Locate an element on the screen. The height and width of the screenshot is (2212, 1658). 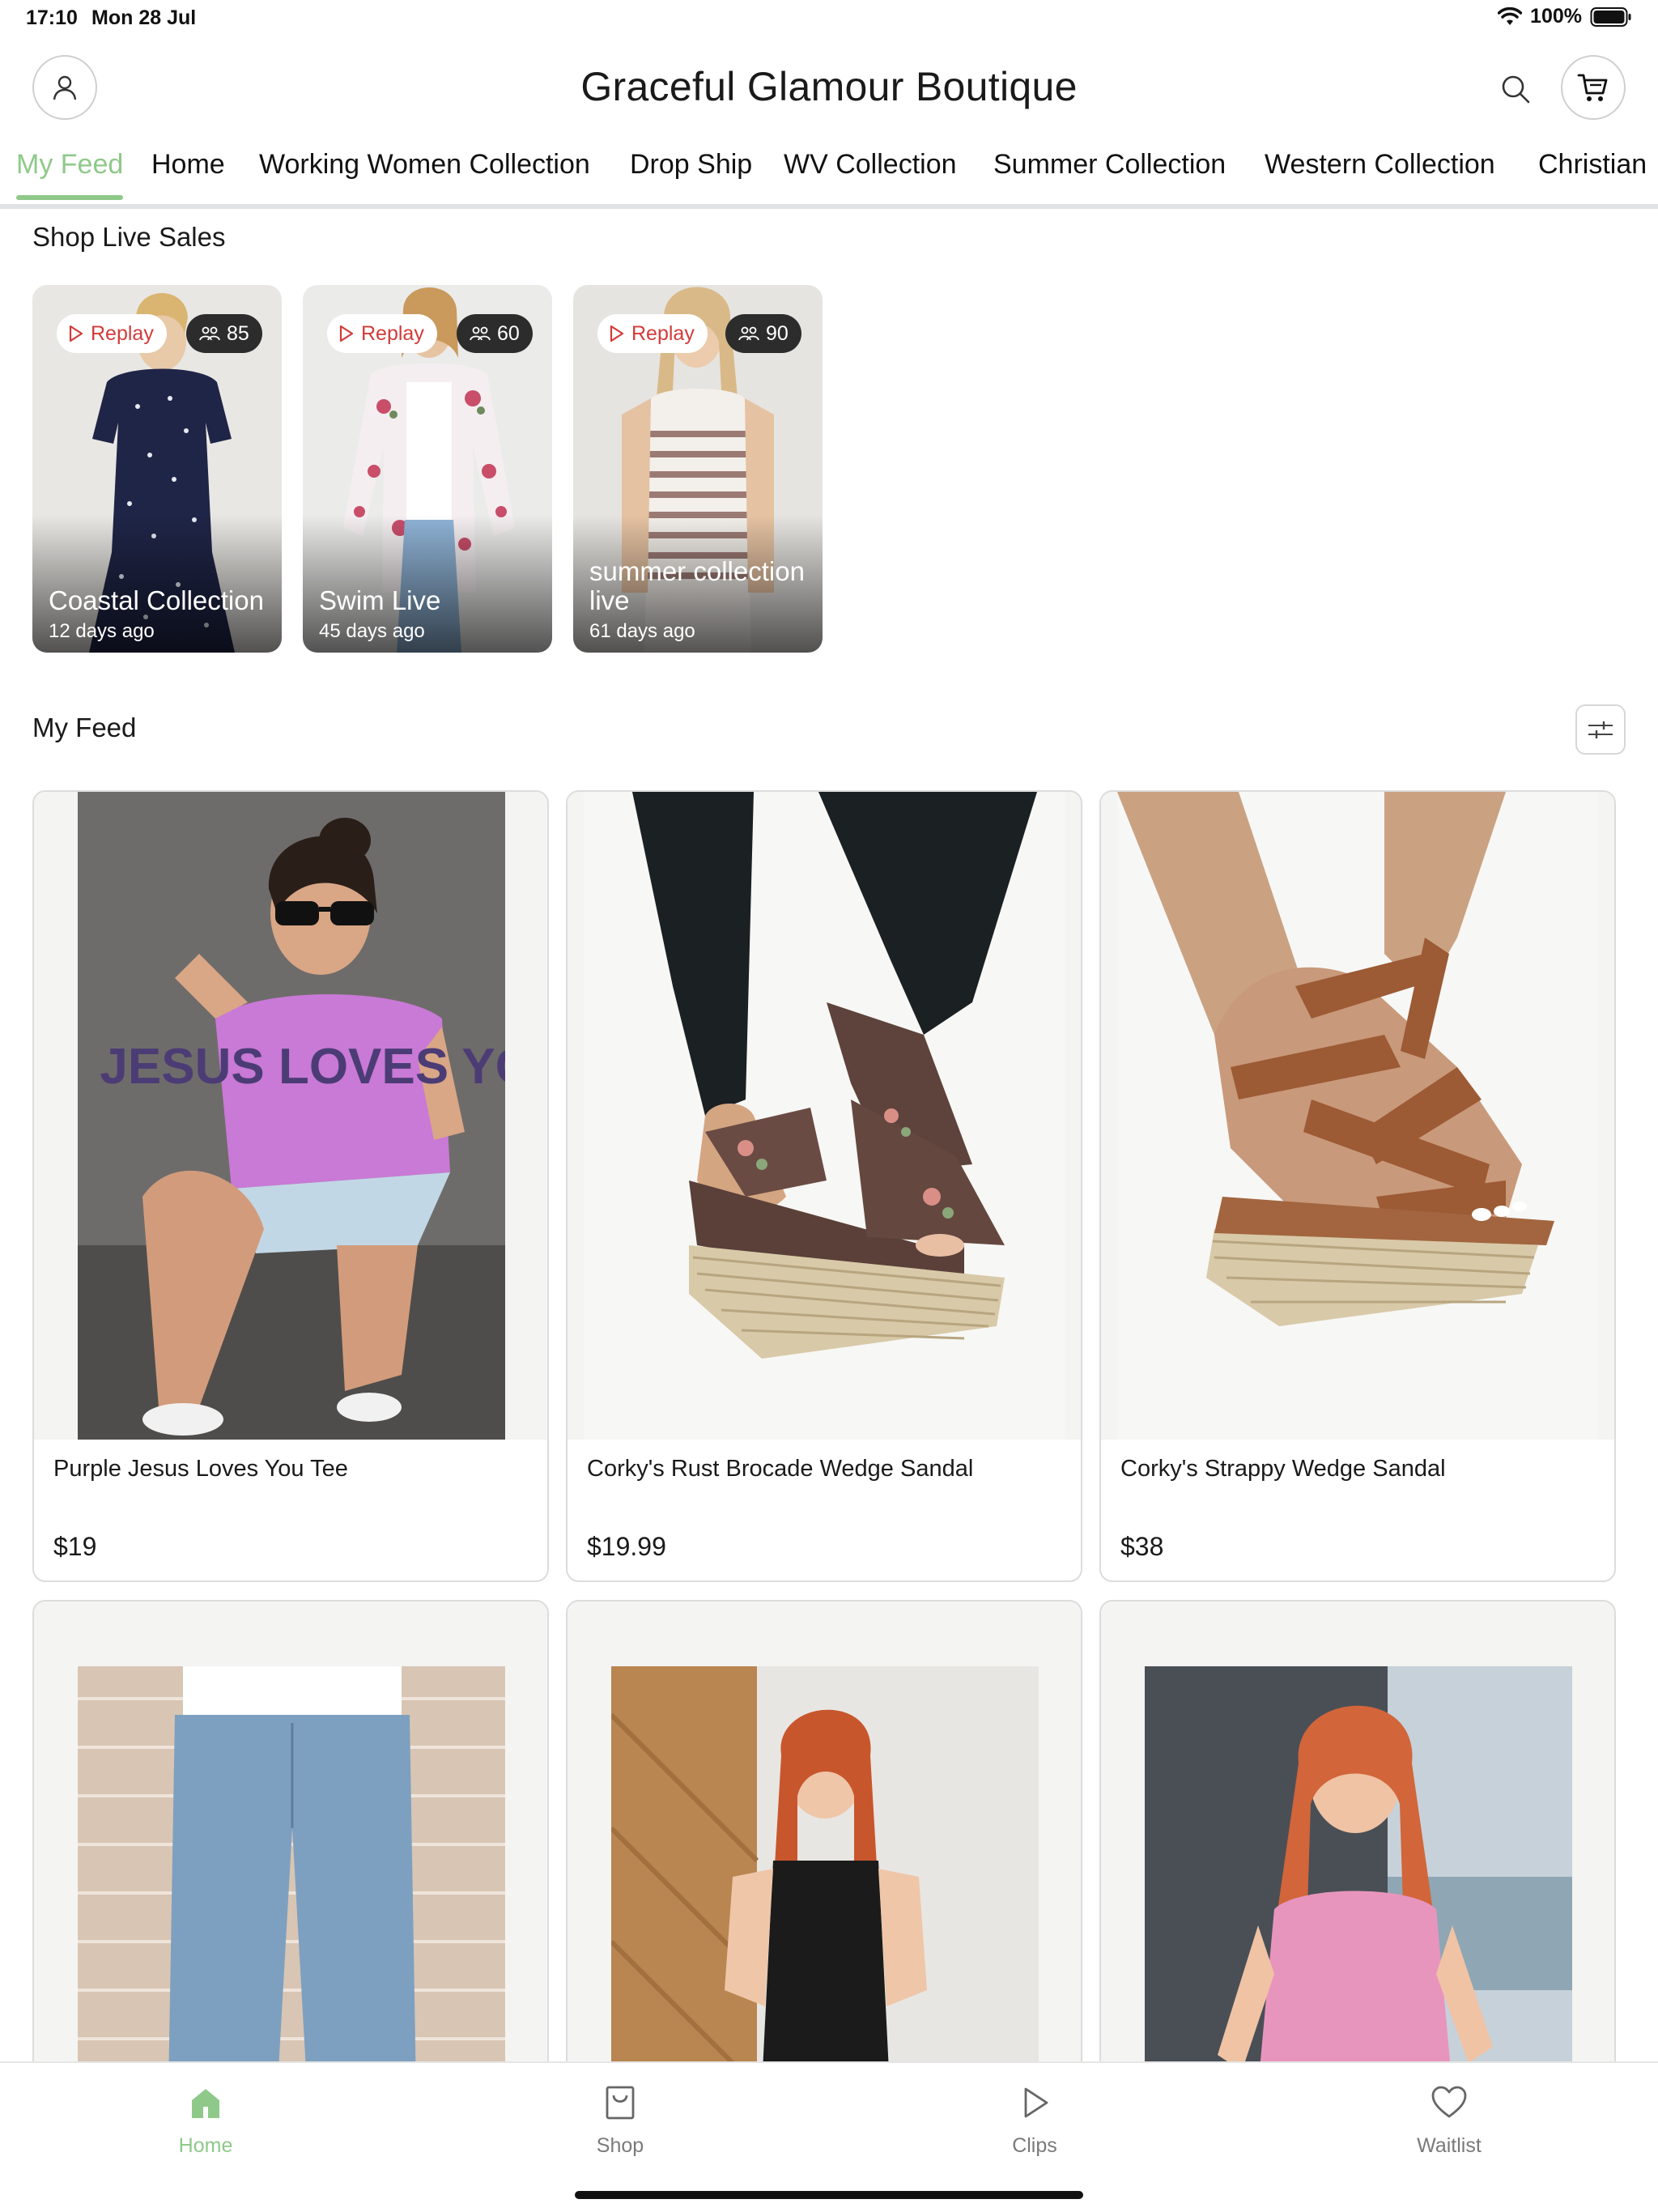
bottom-tab-clips: Clips is located at coordinates (1035, 2120).